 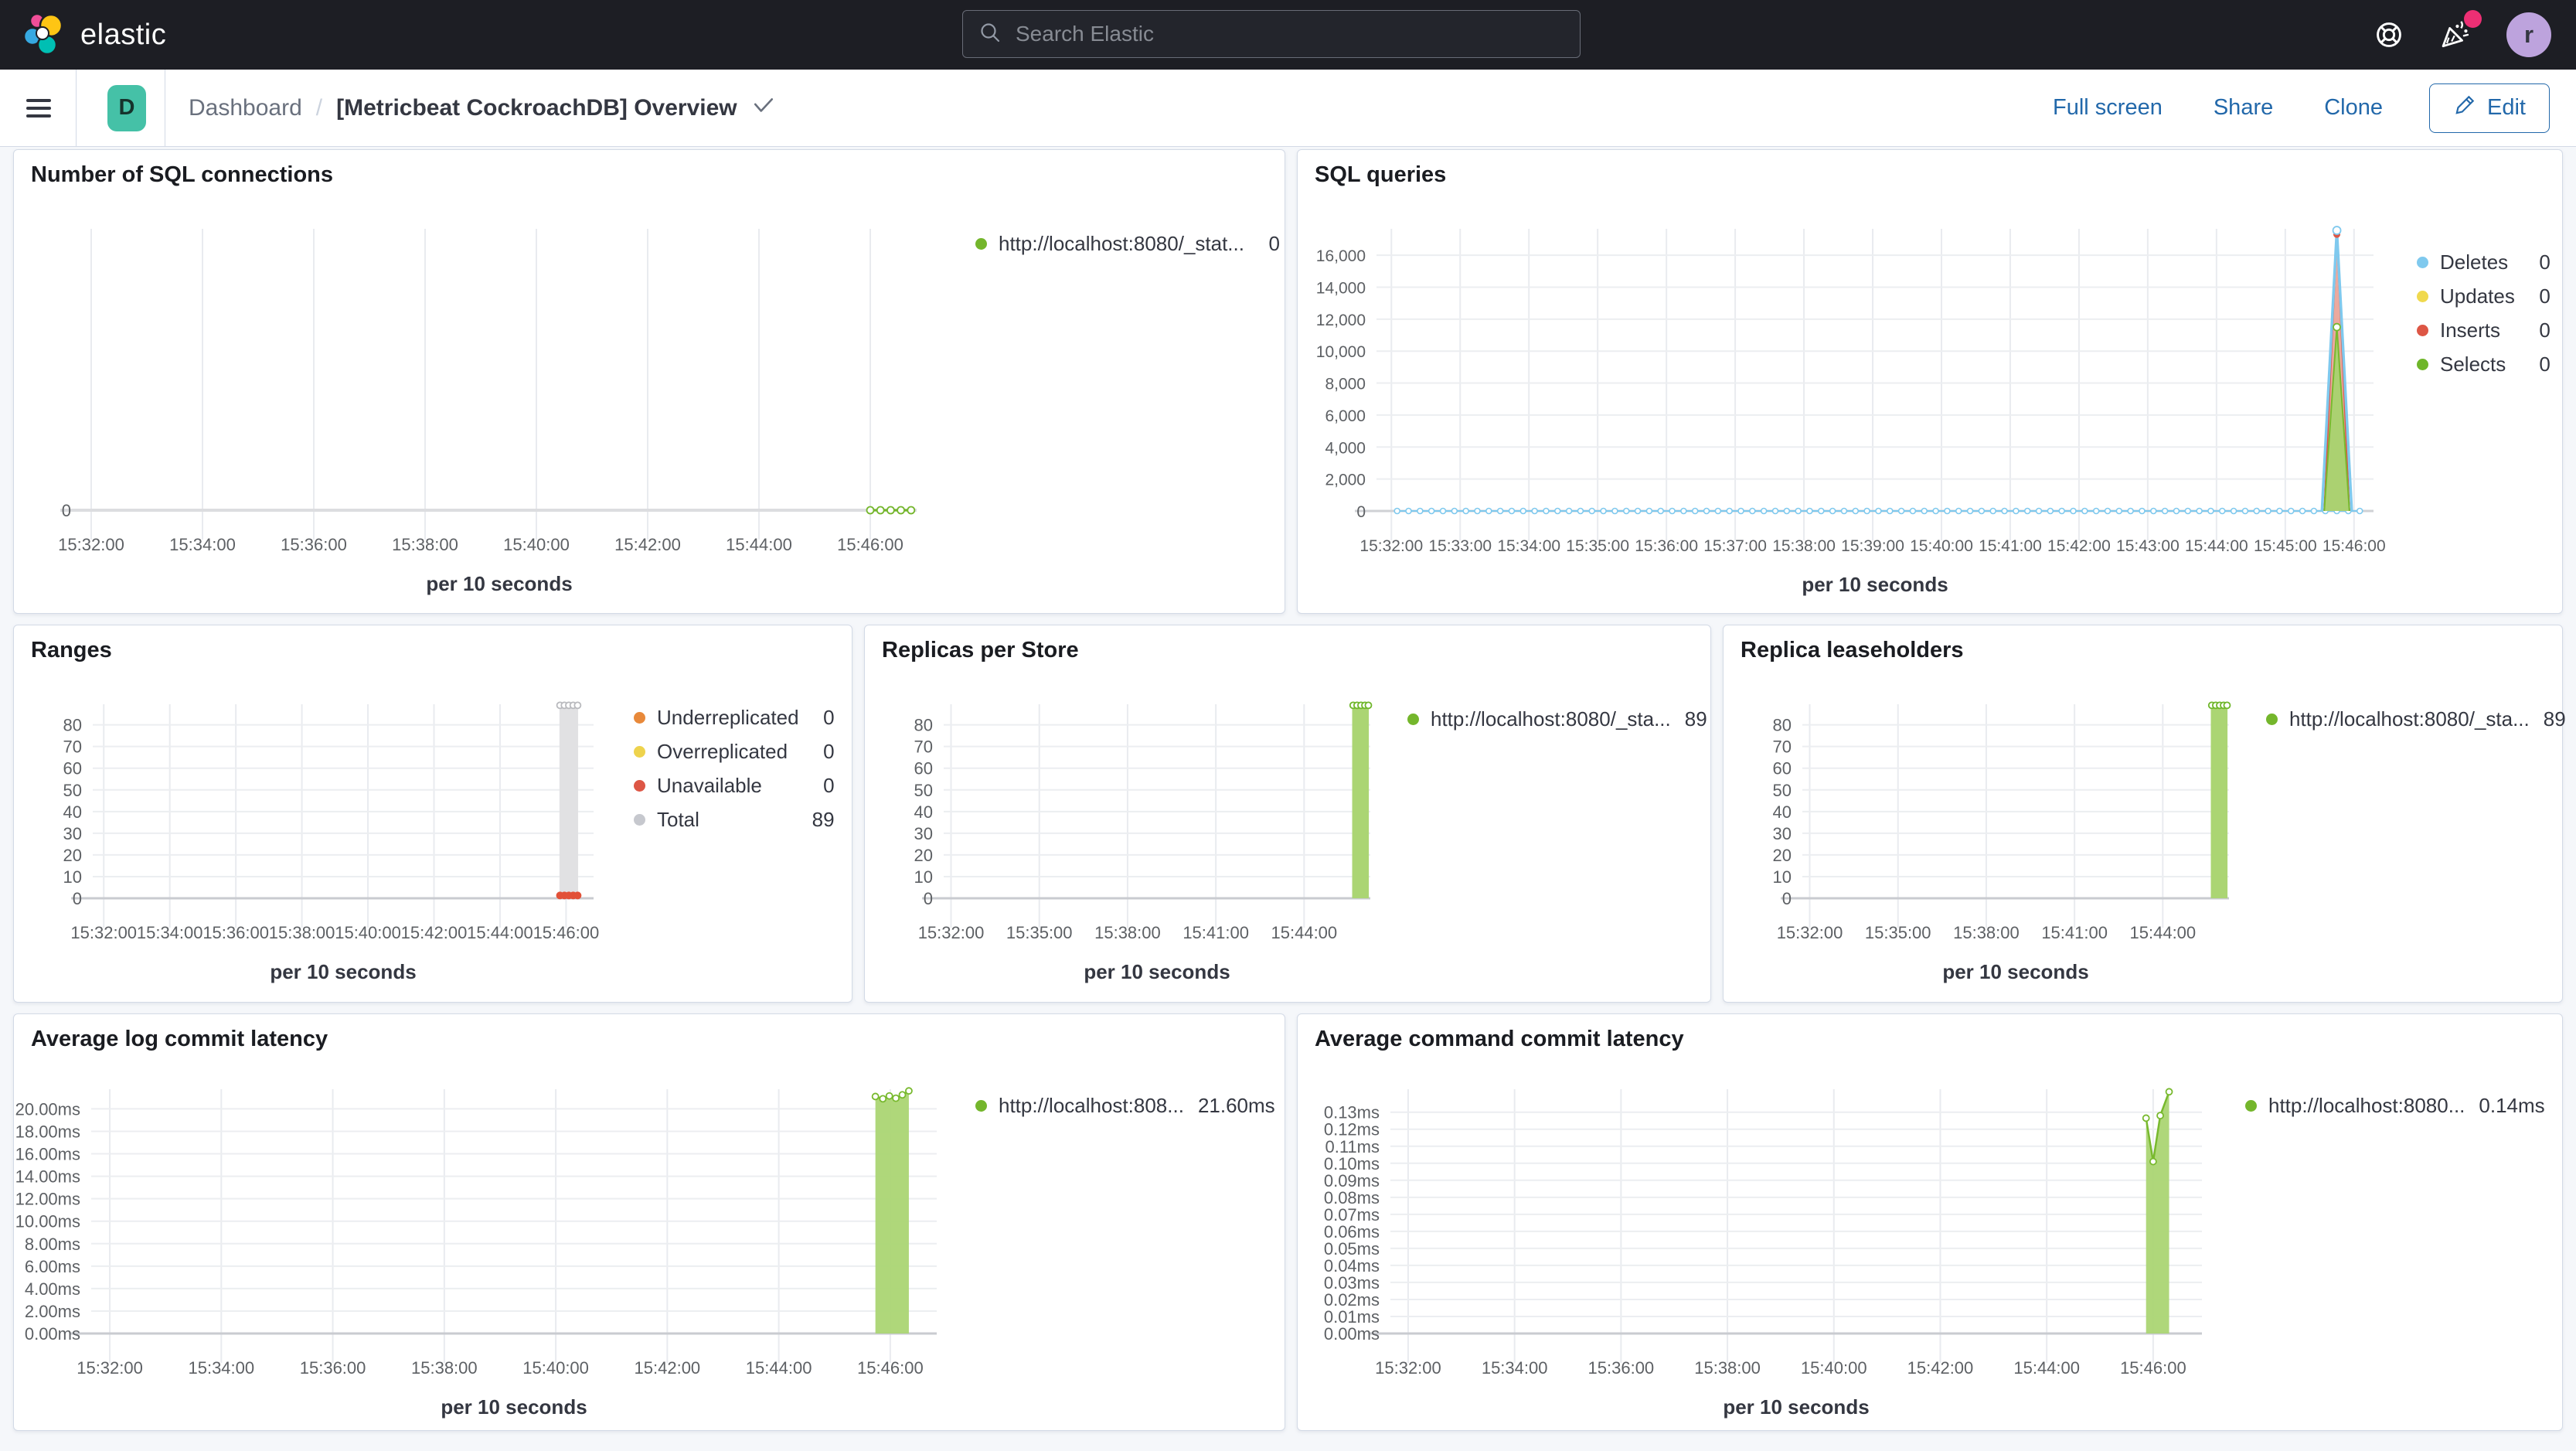 I want to click on global-search, so click(x=1271, y=34).